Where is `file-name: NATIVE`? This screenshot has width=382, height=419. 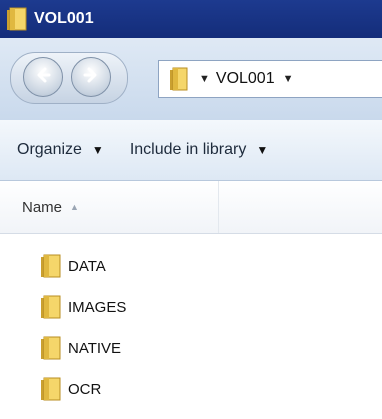 file-name: NATIVE is located at coordinates (95, 348).